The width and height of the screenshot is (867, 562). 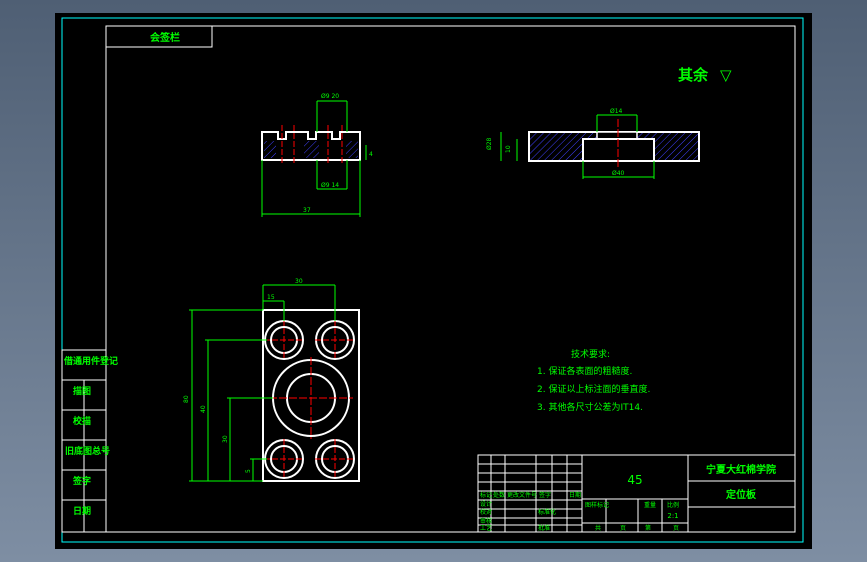 What do you see at coordinates (593, 389) in the screenshot?
I see `tech-item-2: 2. 保证以上标注面的垂直度.` at bounding box center [593, 389].